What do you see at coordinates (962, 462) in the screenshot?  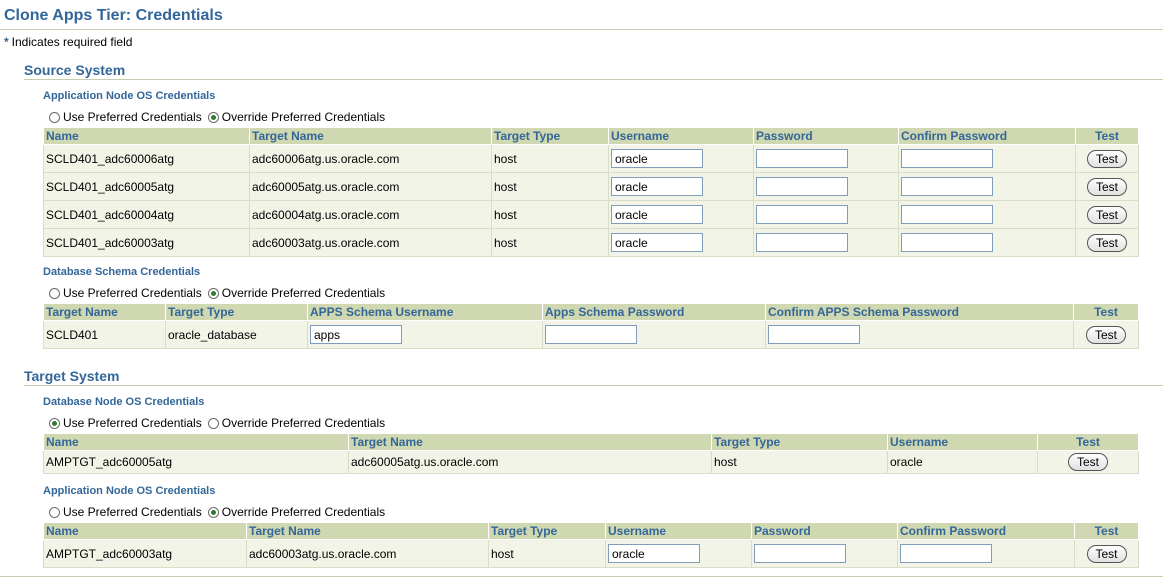 I see `cell-username: oracle` at bounding box center [962, 462].